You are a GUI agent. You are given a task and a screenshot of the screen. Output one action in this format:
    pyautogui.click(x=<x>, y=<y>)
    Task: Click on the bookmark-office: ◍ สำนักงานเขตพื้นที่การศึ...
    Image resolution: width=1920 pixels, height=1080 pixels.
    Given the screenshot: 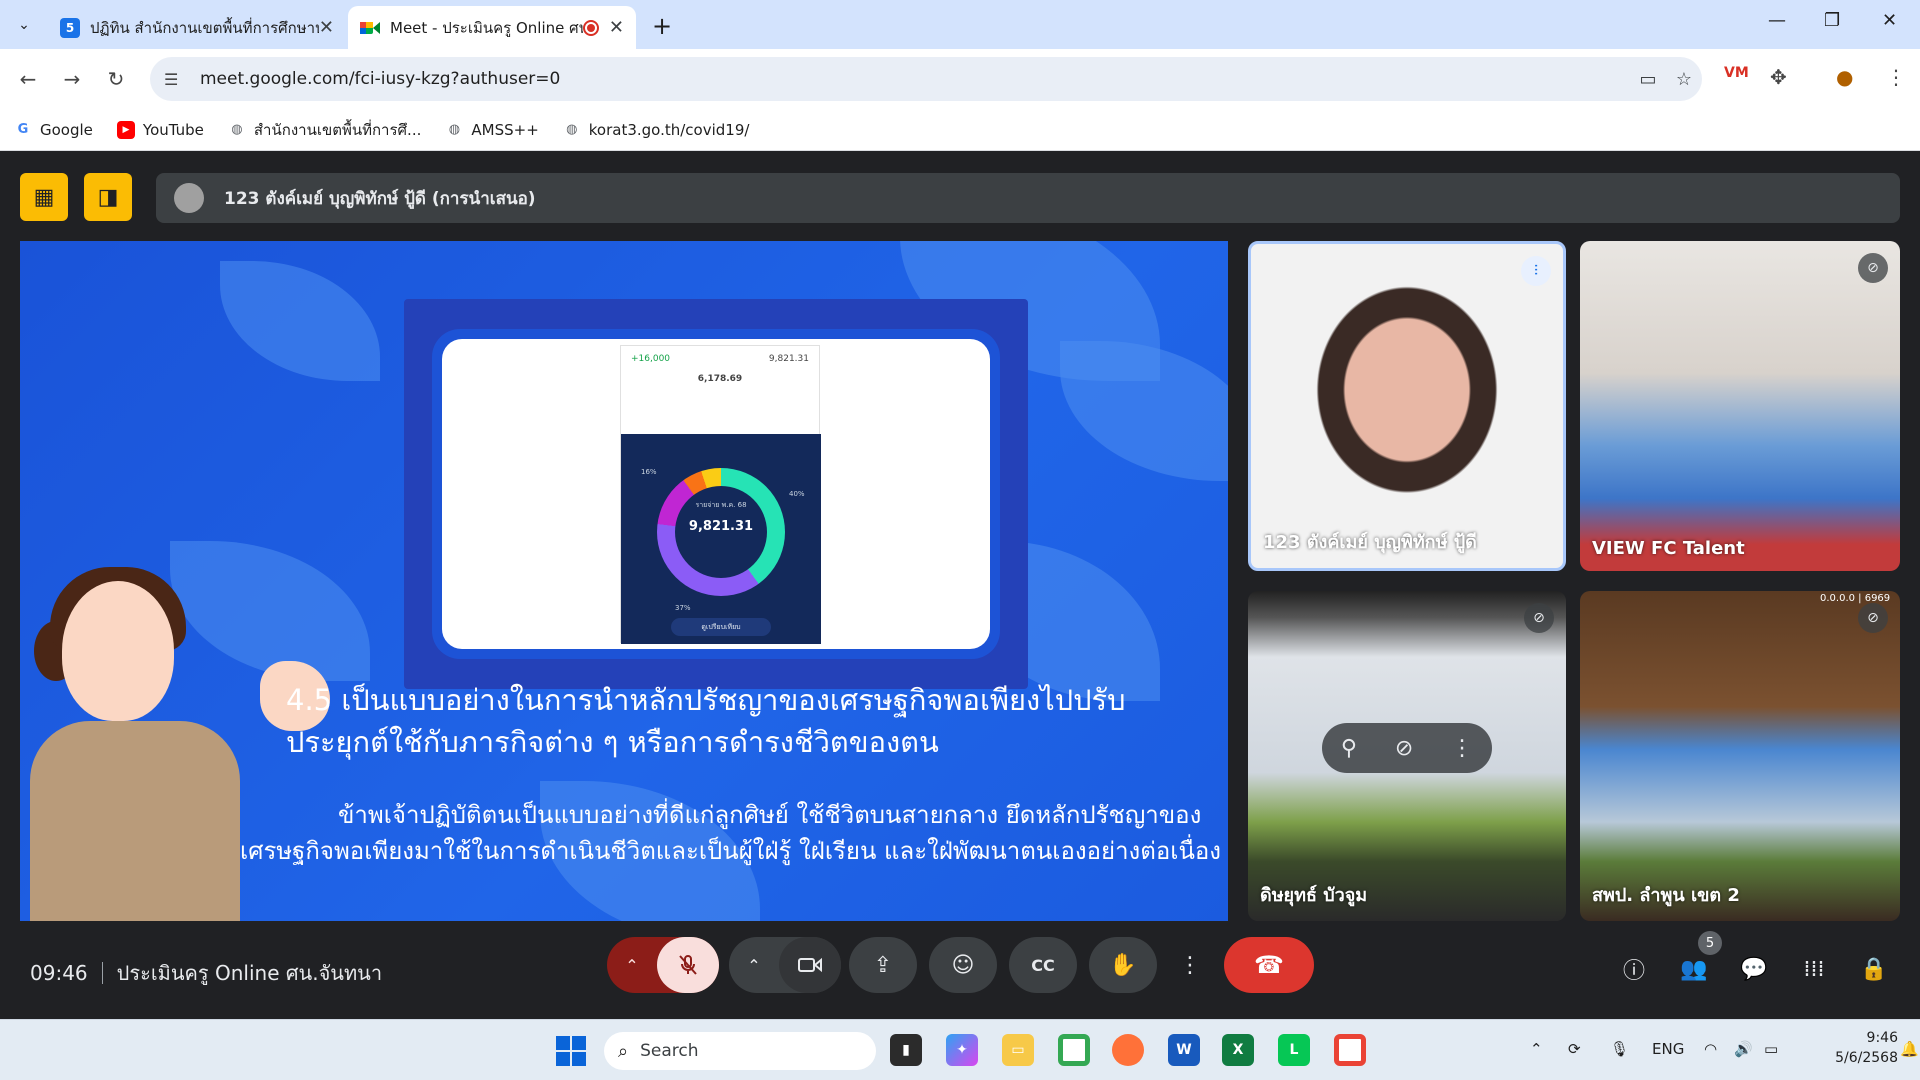 What is the action you would take?
    pyautogui.click(x=324, y=130)
    